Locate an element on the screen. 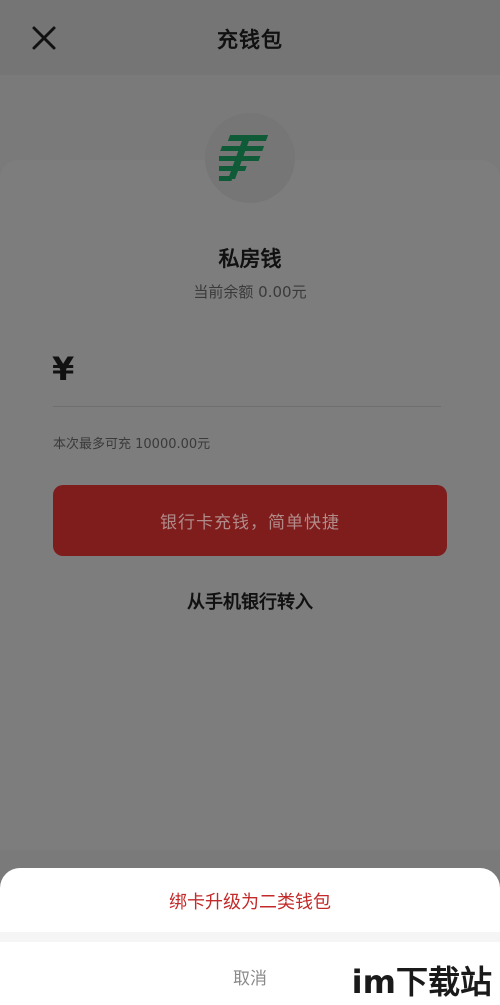 This screenshot has width=500, height=1005. page-title: 充钱包 is located at coordinates (250, 40).